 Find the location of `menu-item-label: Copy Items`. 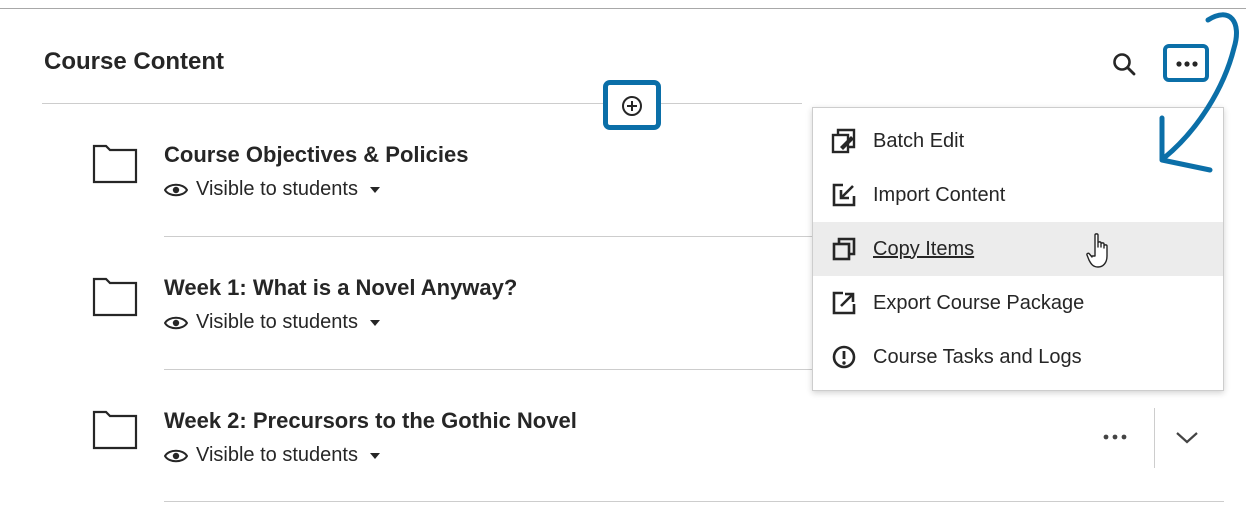

menu-item-label: Copy Items is located at coordinates (924, 248).